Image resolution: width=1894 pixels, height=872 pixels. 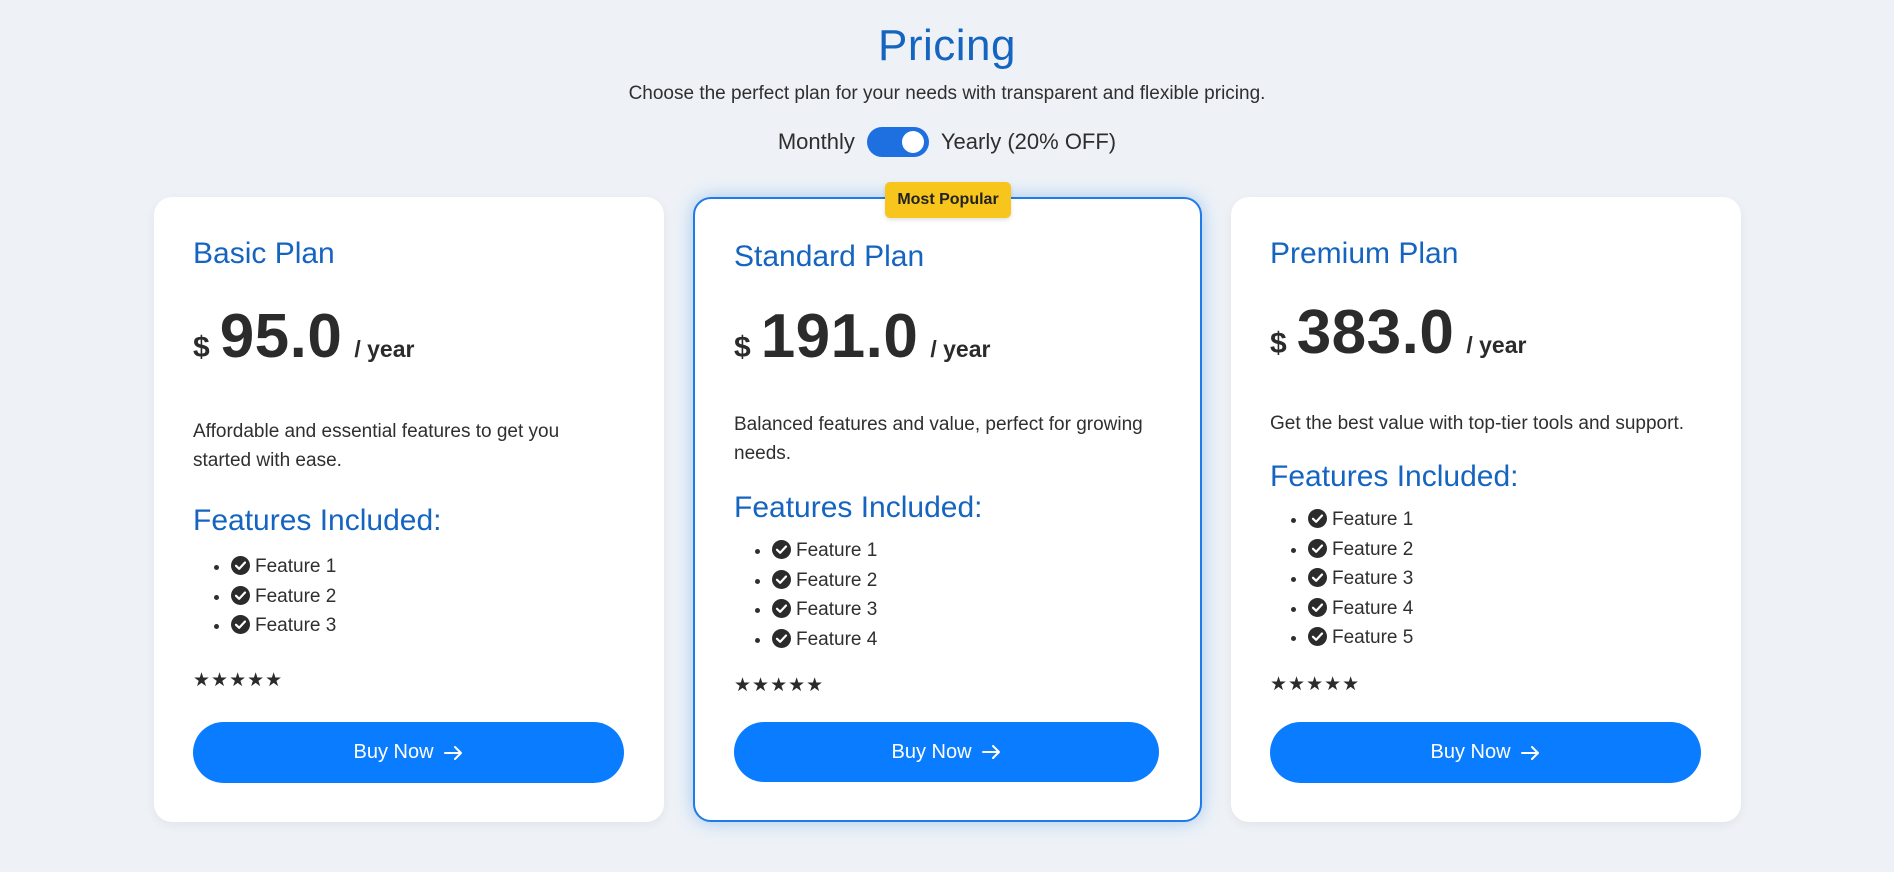 What do you see at coordinates (264, 253) in the screenshot?
I see `plan-name: Basic Plan` at bounding box center [264, 253].